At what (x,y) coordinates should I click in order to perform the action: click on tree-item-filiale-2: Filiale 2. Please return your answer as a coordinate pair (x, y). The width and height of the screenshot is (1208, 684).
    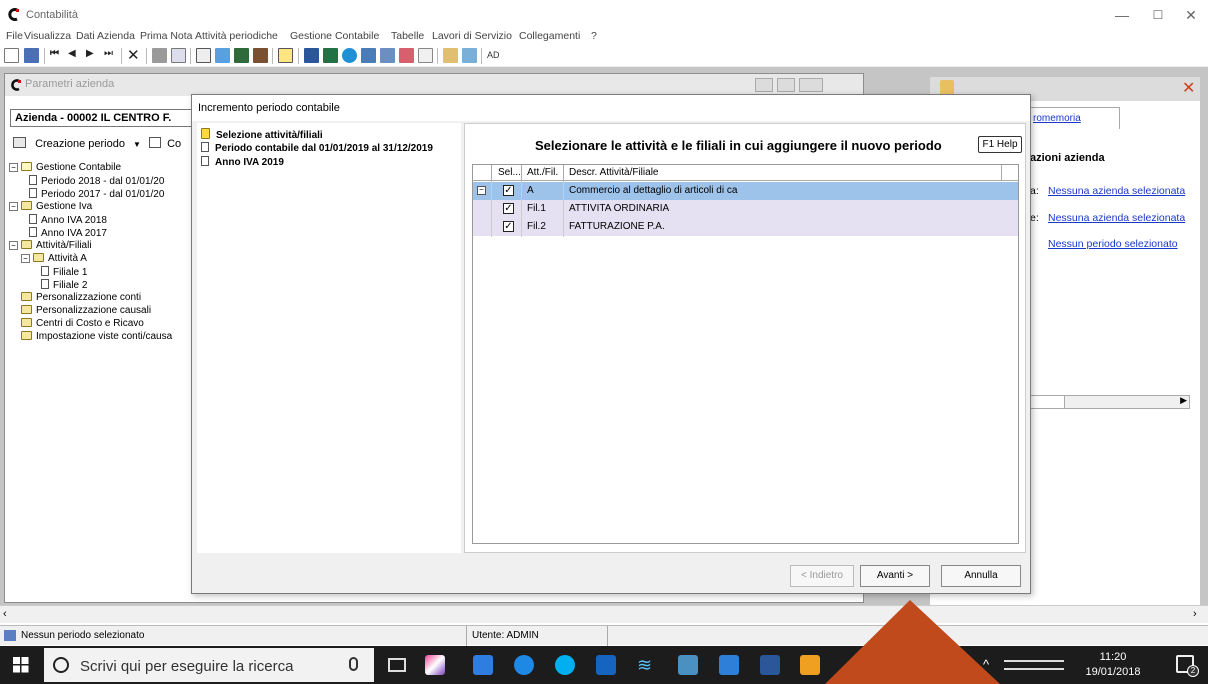
    Looking at the image, I should click on (64, 285).